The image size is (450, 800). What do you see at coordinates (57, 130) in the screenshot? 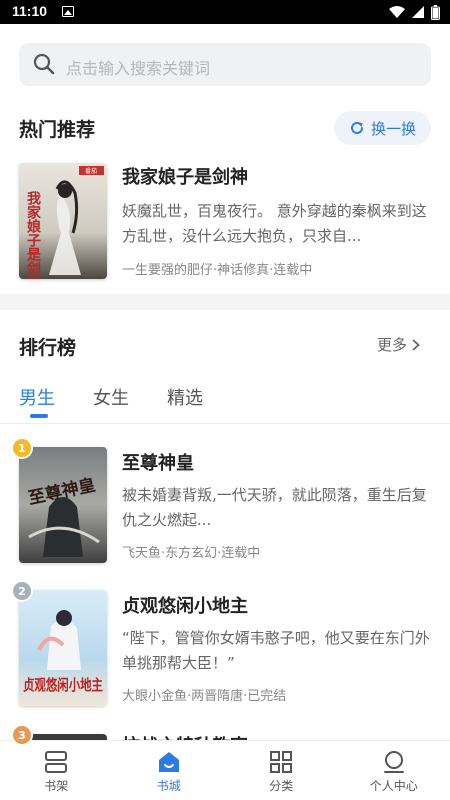
I see `hot-section-title: 热门推荐` at bounding box center [57, 130].